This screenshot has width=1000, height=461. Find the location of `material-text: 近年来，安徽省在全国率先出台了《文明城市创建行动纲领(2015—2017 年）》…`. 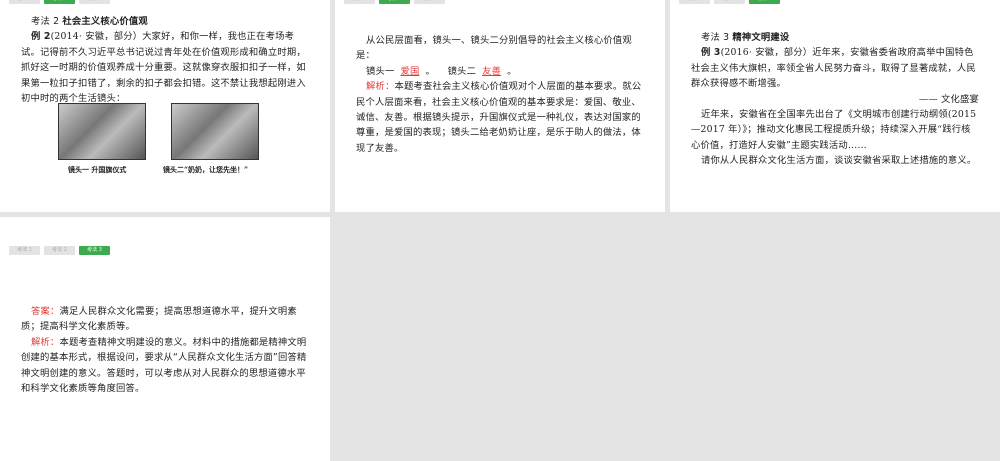

material-text: 近年来，安徽省在全国率先出台了《文明城市创建行动纲领(2015—2017 年）》… is located at coordinates (834, 130).